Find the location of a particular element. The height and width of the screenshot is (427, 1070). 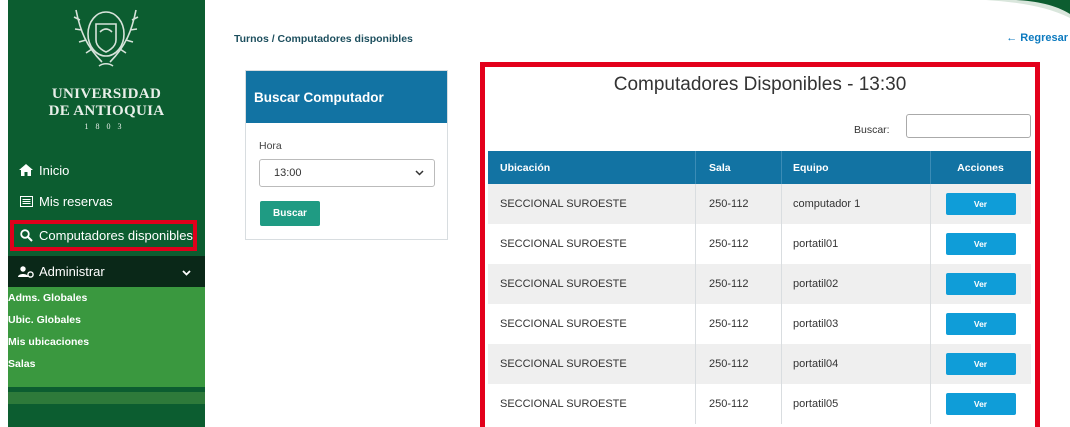

sidebar-item-computadores-disponibles: Computadores disponibles is located at coordinates (103, 235).